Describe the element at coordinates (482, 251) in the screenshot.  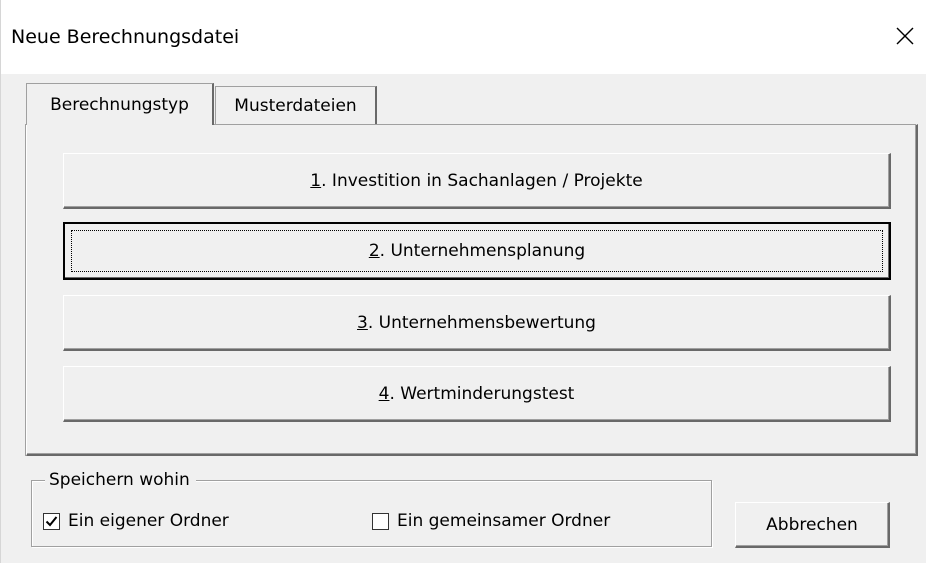
I see `button-label: . Unternehmensplanung` at that location.